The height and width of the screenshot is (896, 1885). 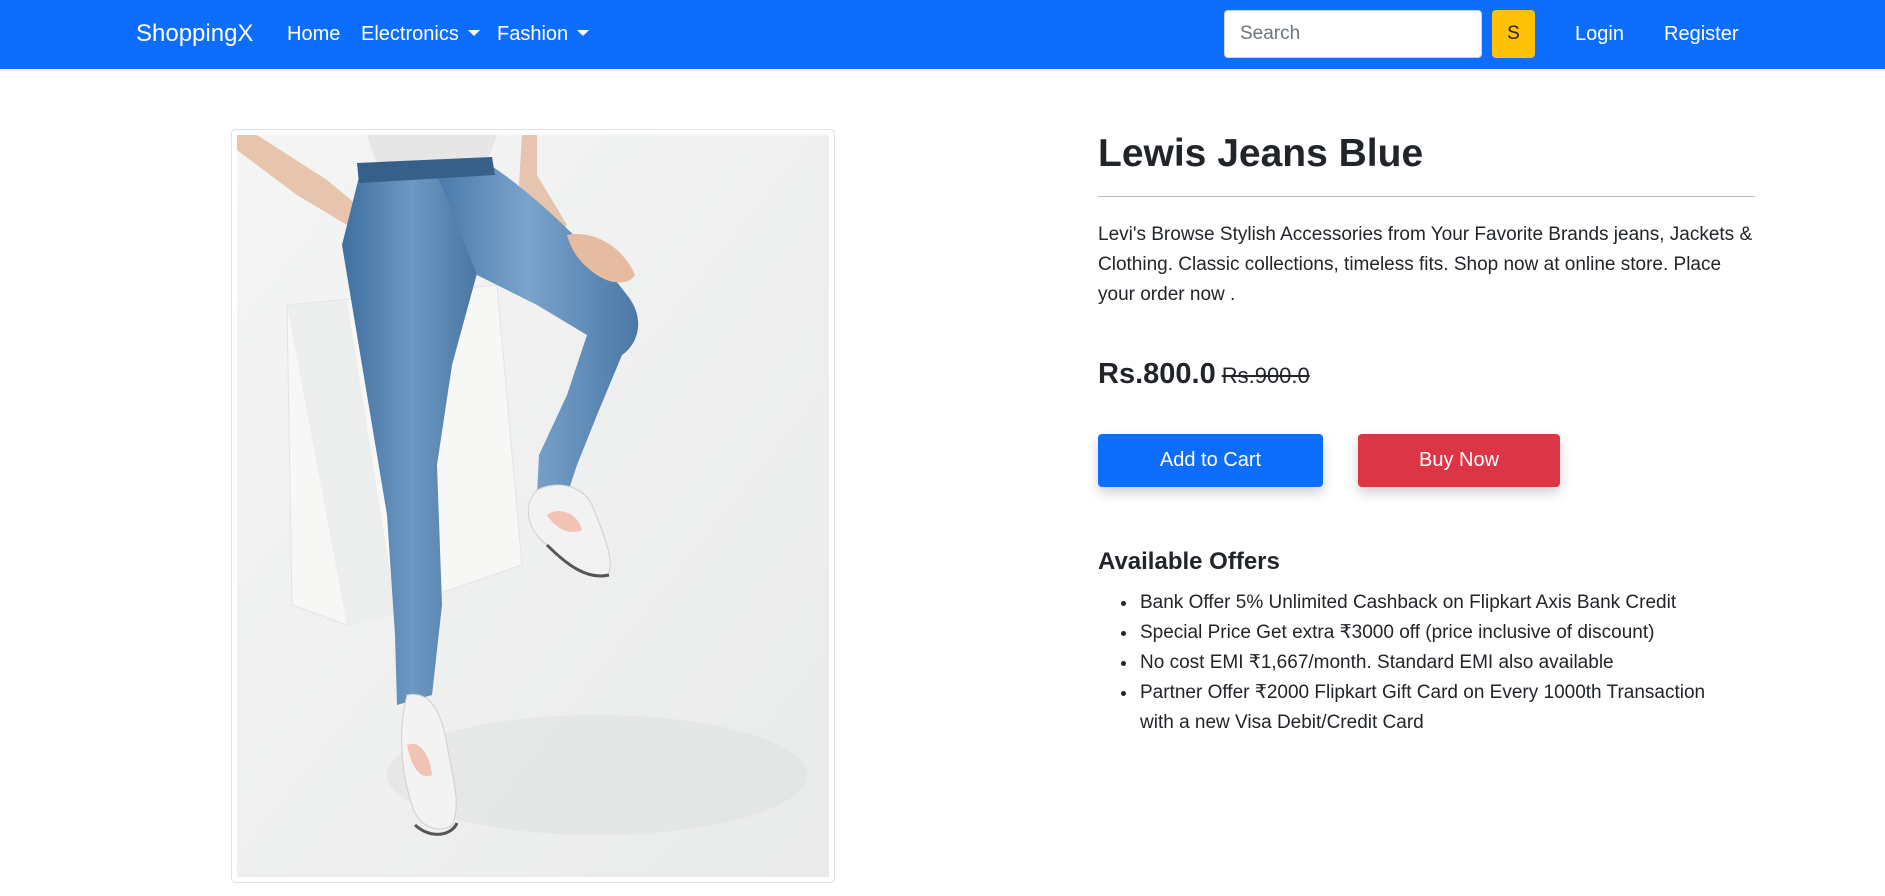 I want to click on nav-fashion-label: Fashion, so click(x=533, y=34).